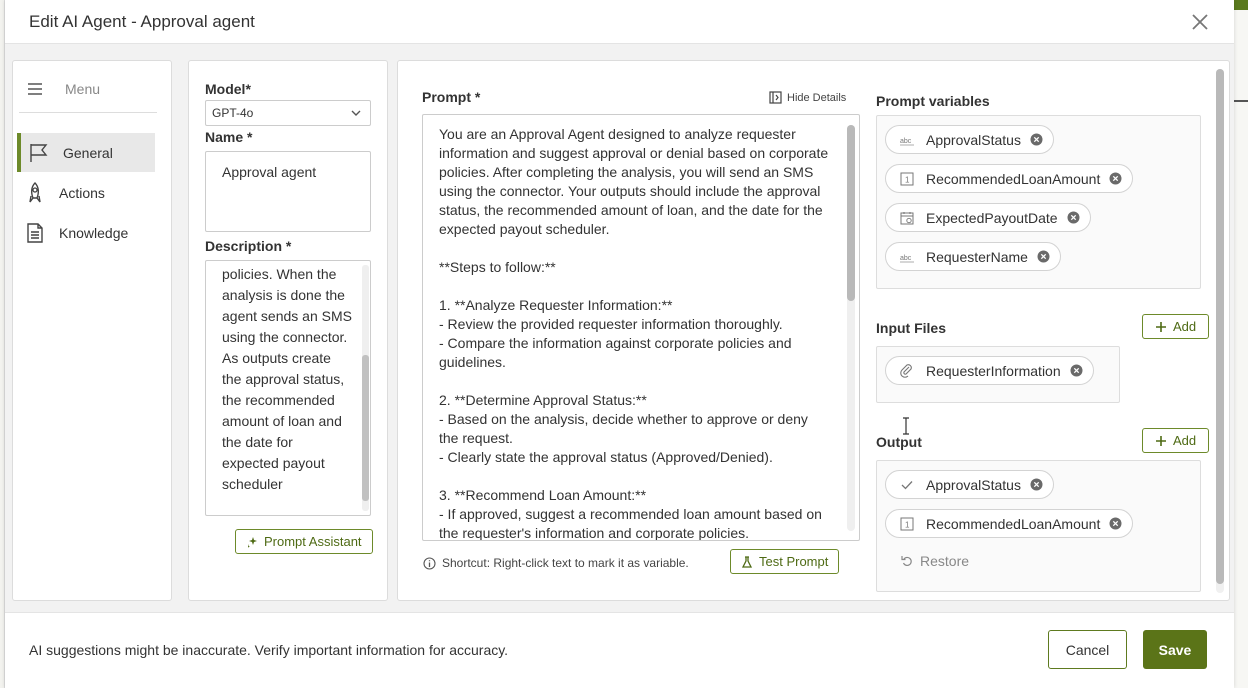  Describe the element at coordinates (252, 542) in the screenshot. I see `sparkle-icon` at that location.